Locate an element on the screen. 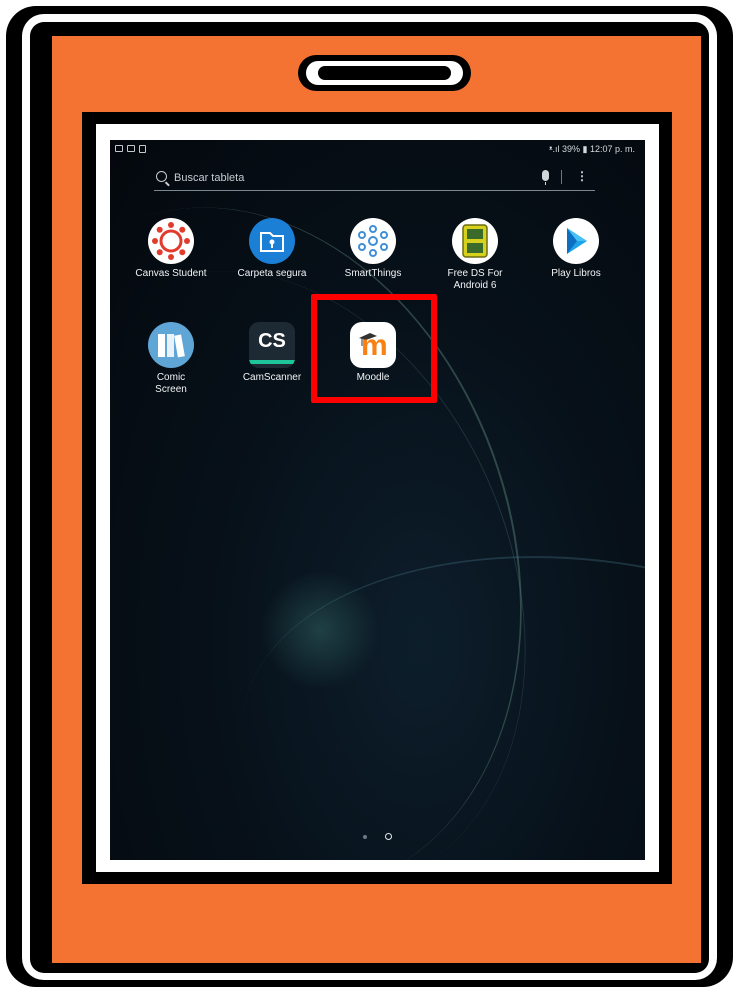  screenshot-notification-icon is located at coordinates (131, 148).